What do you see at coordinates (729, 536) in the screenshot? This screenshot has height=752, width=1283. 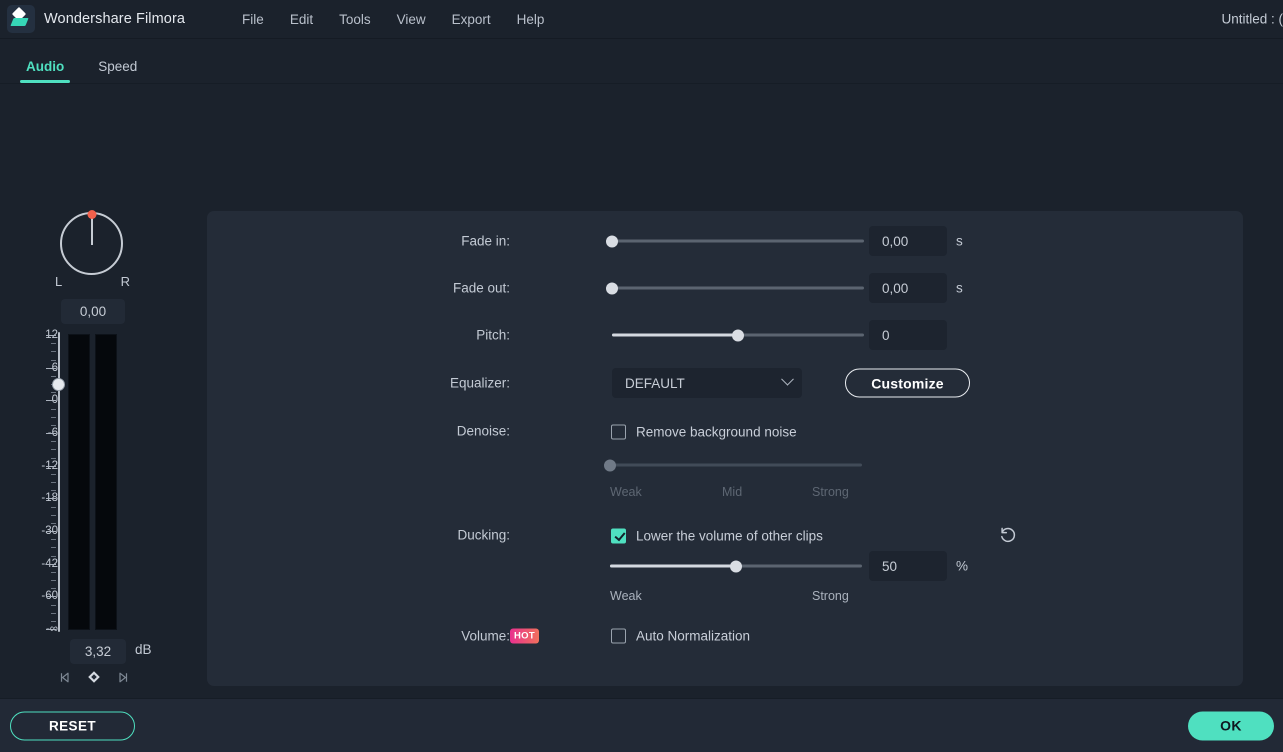 I see `ducking-checkbox-label: Lower the volume of other clips` at bounding box center [729, 536].